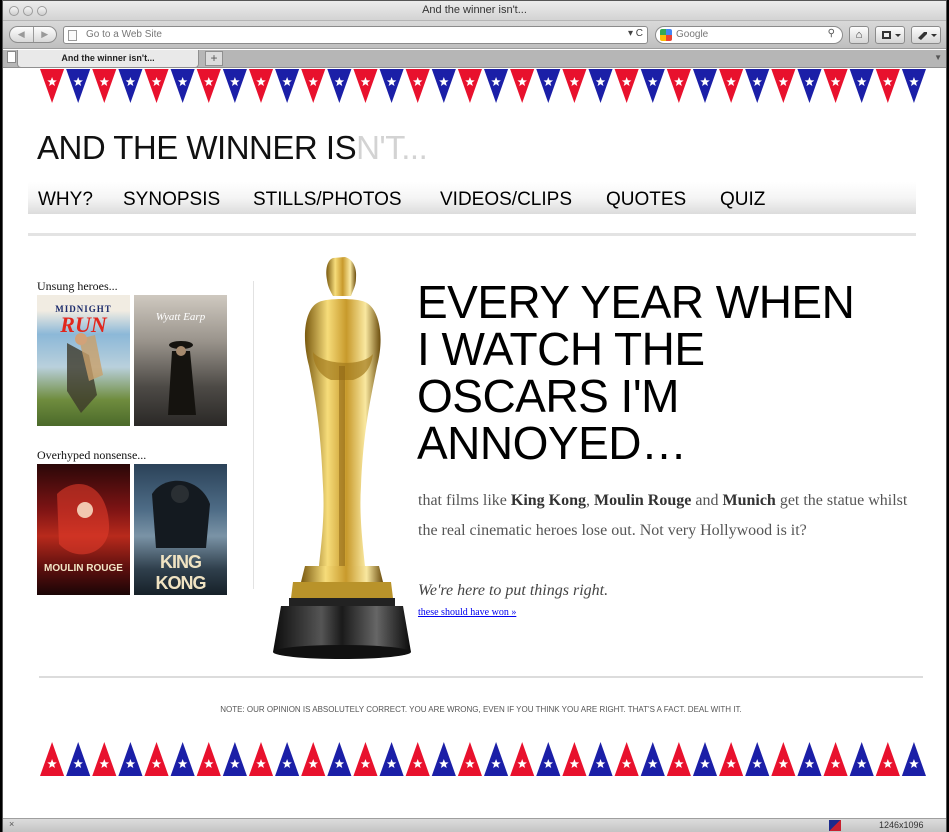  What do you see at coordinates (11, 57) in the screenshot?
I see `document-icon` at bounding box center [11, 57].